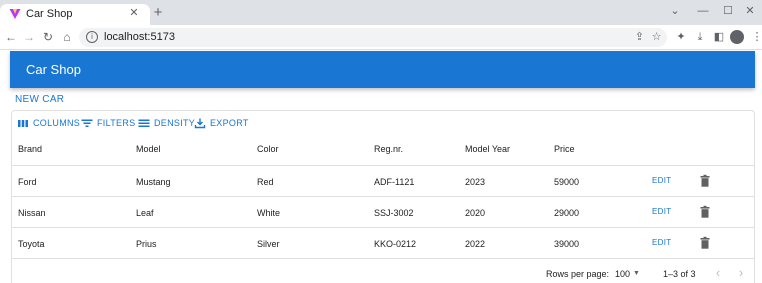 This screenshot has width=762, height=283. Describe the element at coordinates (116, 123) in the screenshot. I see `filters-label: FILTERS` at that location.